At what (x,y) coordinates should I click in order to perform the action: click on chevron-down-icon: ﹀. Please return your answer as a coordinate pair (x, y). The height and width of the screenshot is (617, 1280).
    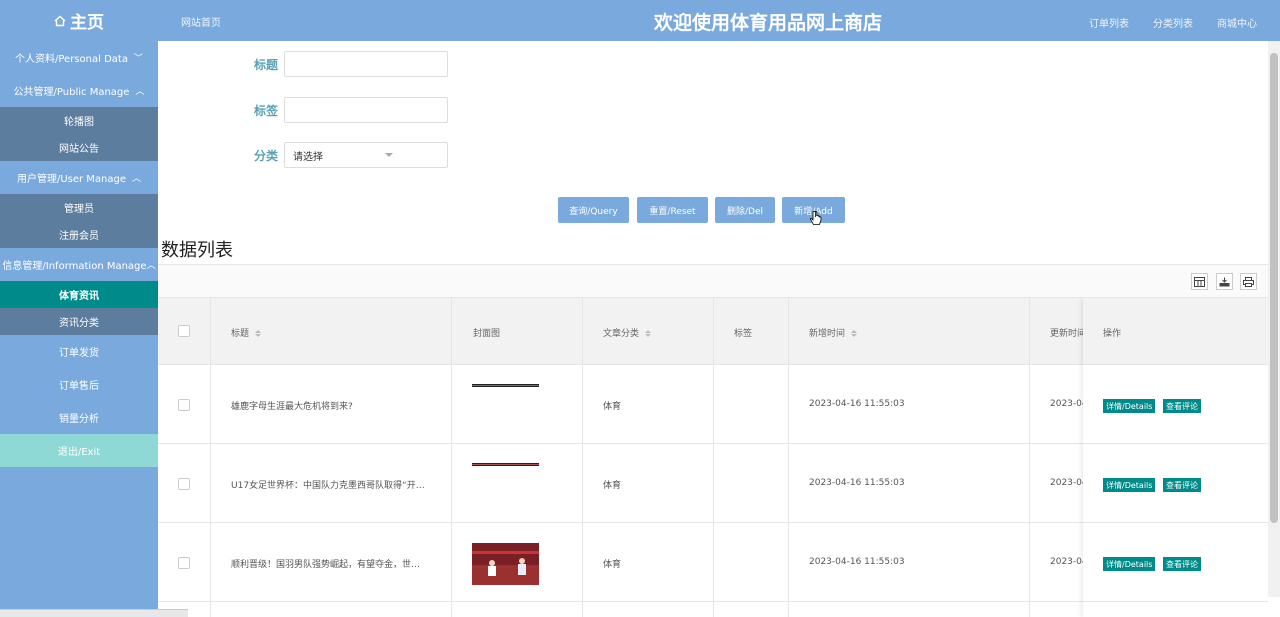
    Looking at the image, I should click on (138, 59).